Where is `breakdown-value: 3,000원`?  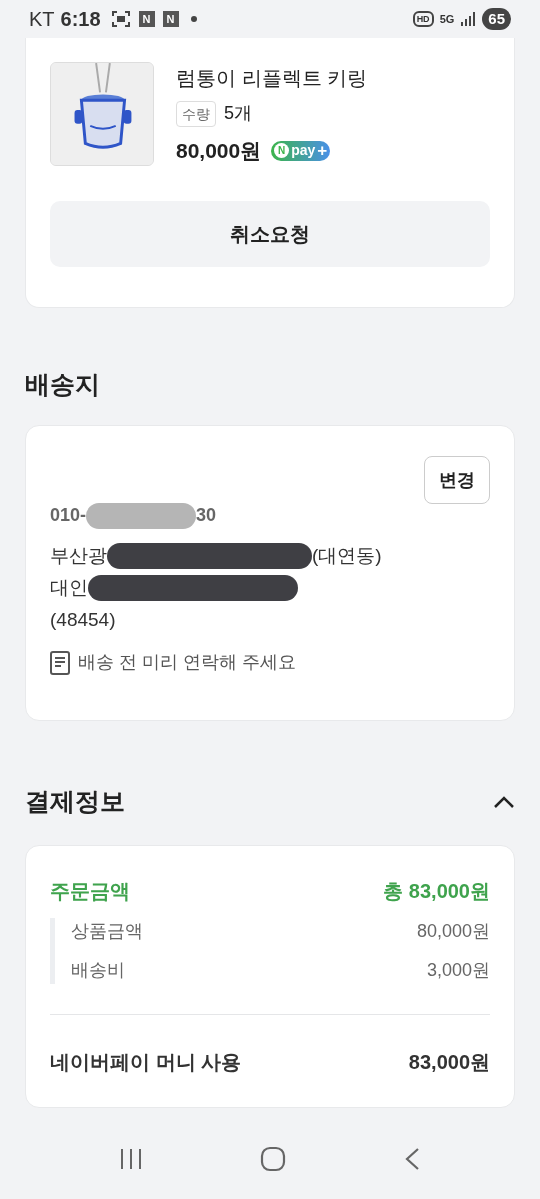
breakdown-value: 3,000원 is located at coordinates (458, 970).